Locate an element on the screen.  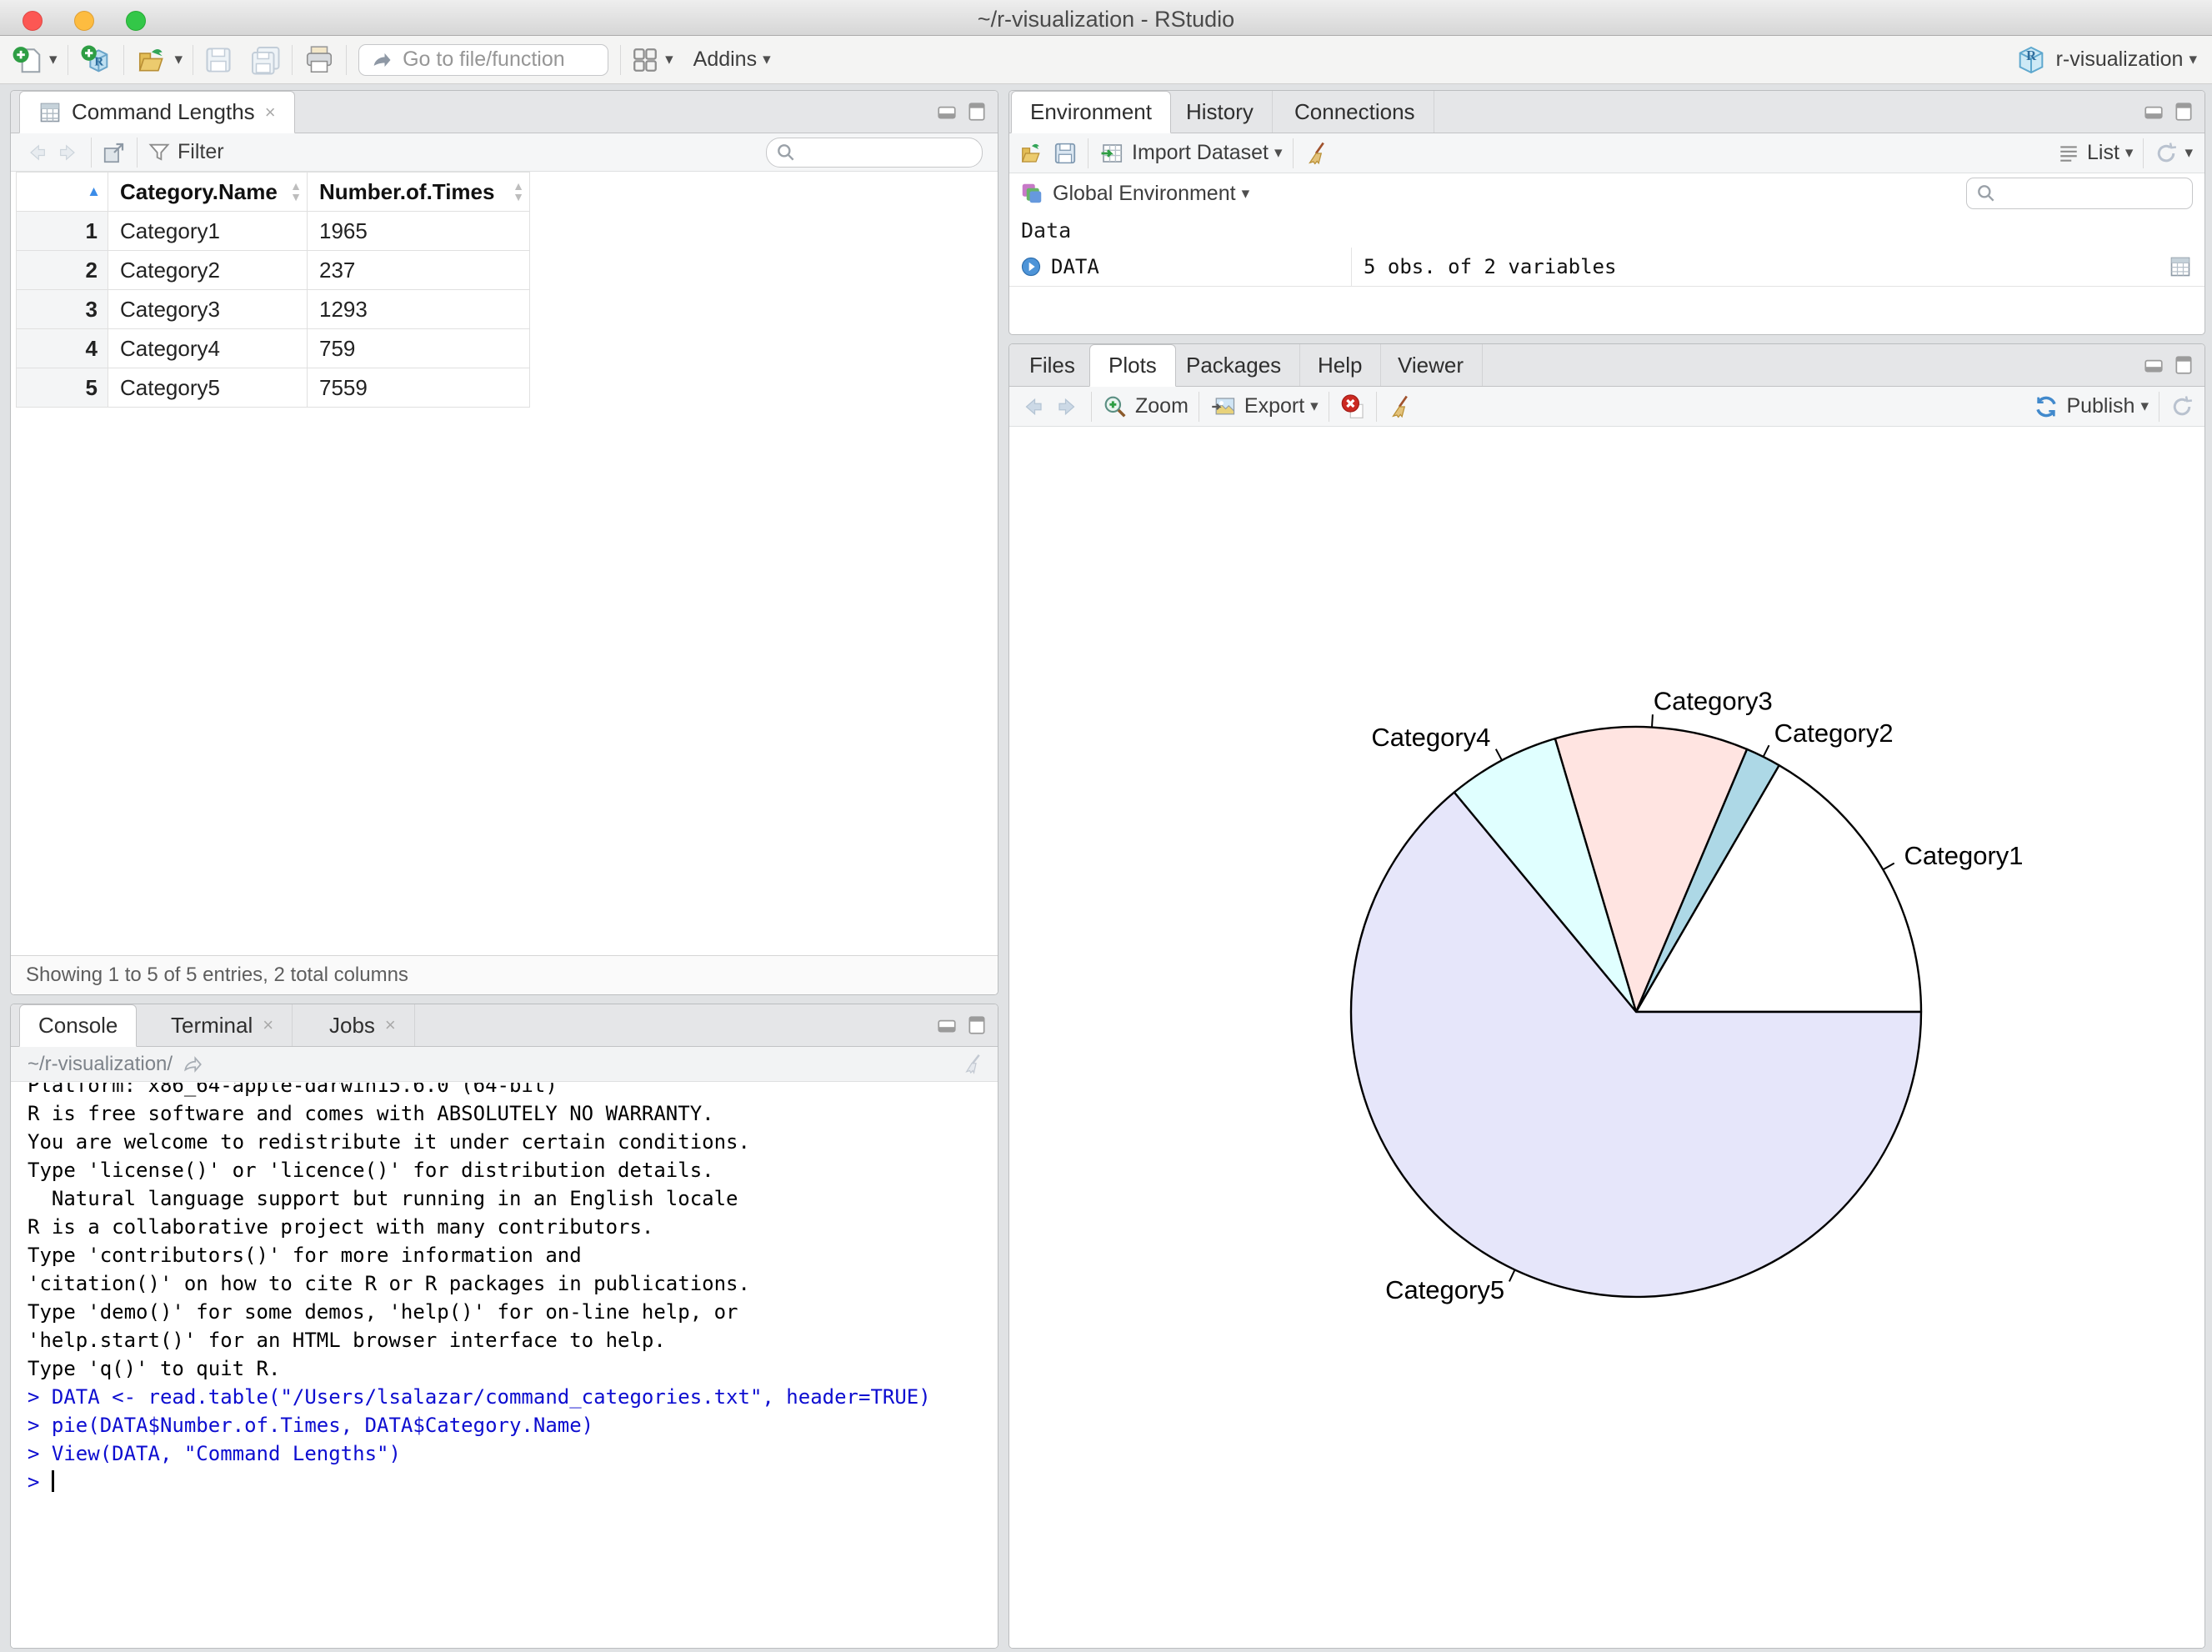
refresh-icon is located at coordinates (2166, 153).